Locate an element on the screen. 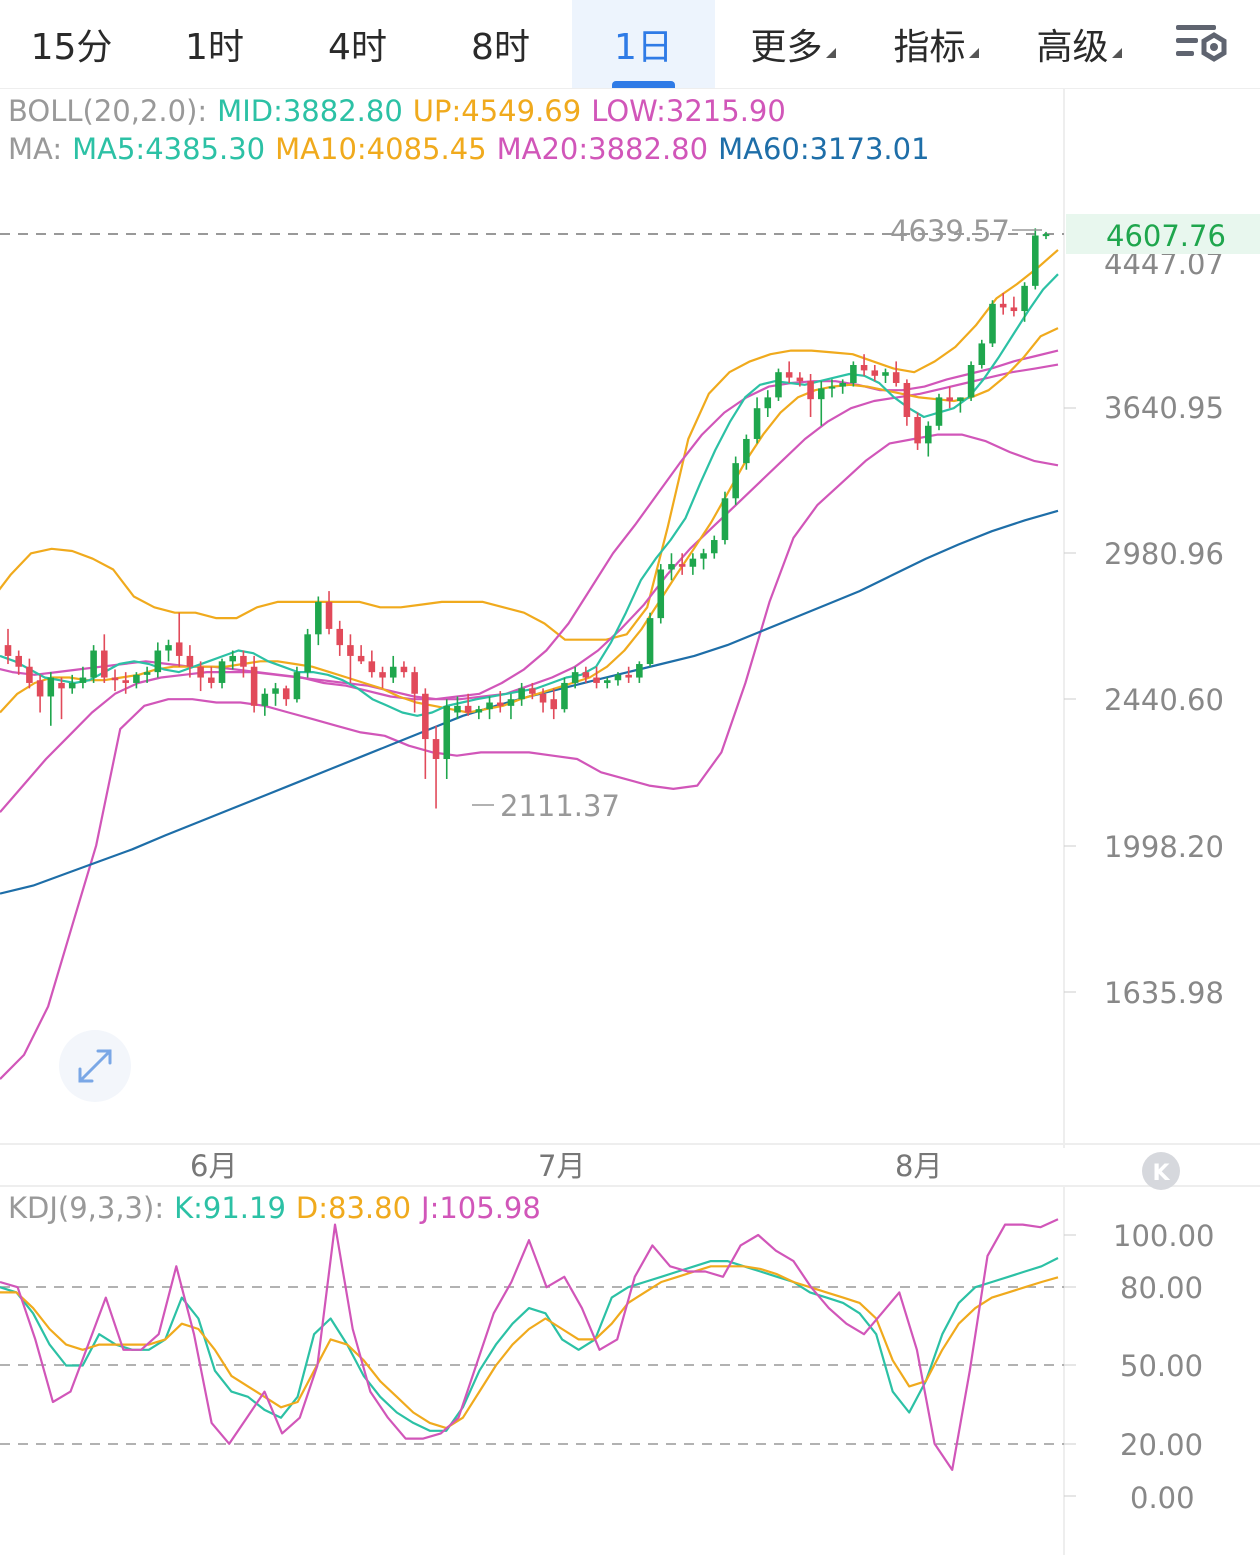 The height and width of the screenshot is (1555, 1260). tab-indicators: 指标 is located at coordinates (929, 44).